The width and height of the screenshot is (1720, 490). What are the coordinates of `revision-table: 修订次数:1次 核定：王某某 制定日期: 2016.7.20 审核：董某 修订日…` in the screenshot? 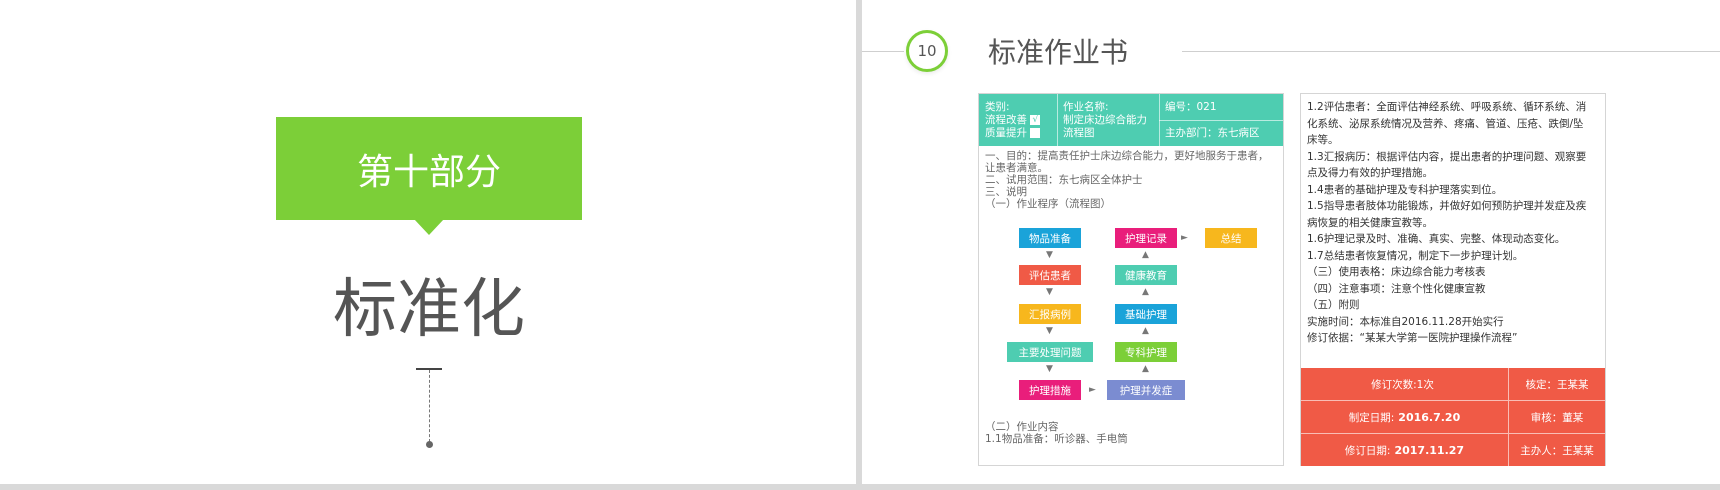 It's located at (1453, 417).